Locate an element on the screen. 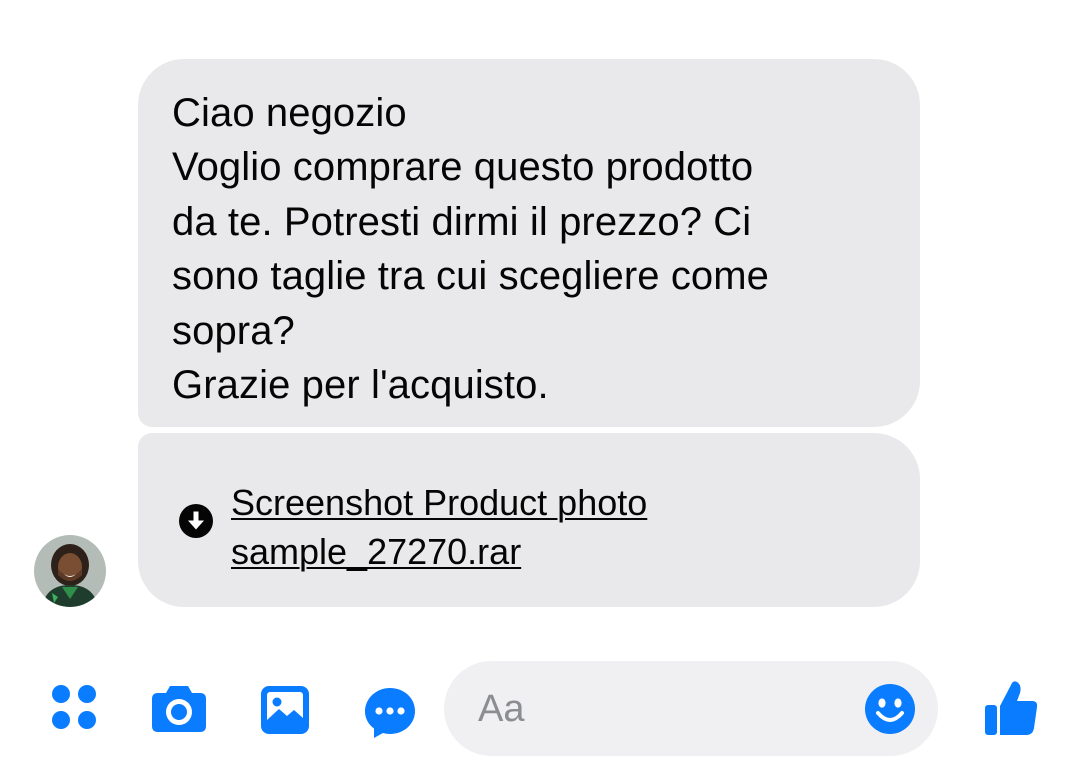 Image resolution: width=1080 pixels, height=776 pixels. emoji-icon is located at coordinates (890, 709).